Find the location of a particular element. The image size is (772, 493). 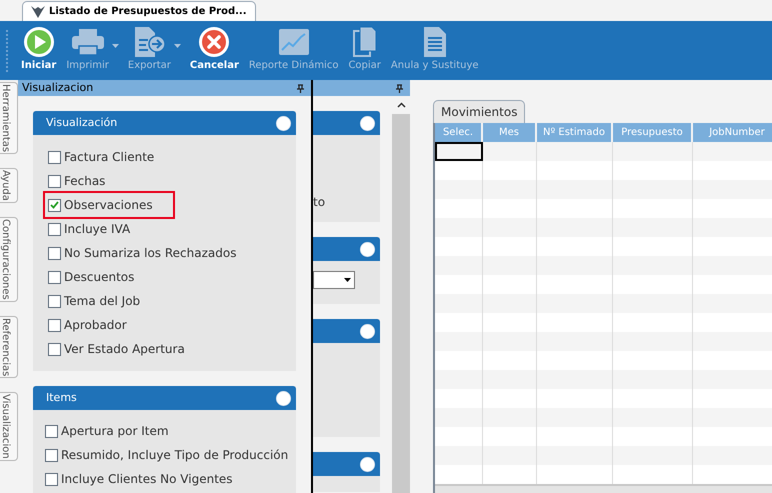

side-tab: Ayuda is located at coordinates (9, 186).